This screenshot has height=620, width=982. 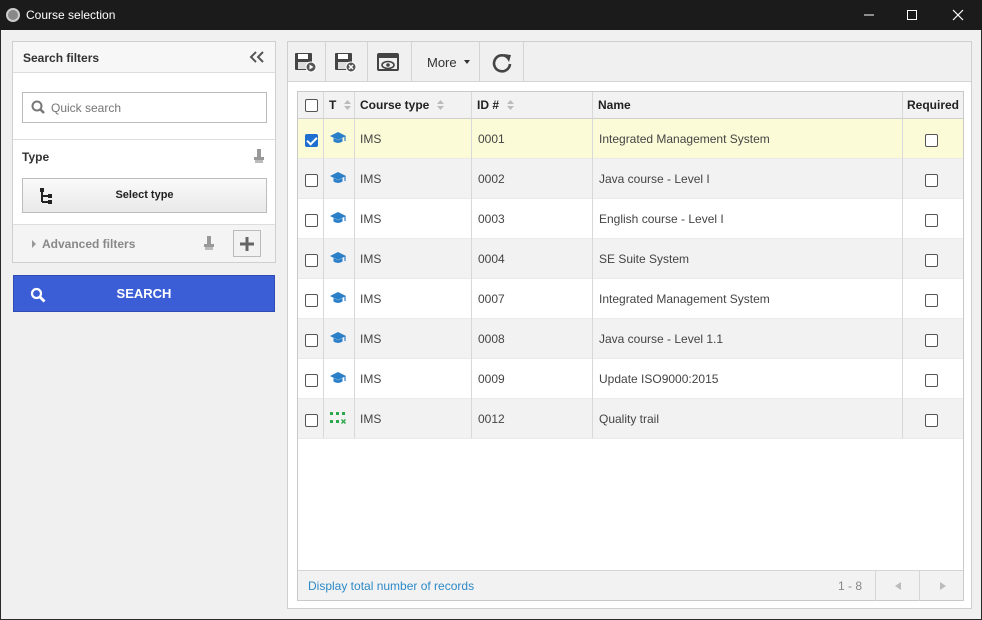 What do you see at coordinates (912, 15) in the screenshot?
I see `maximize-button` at bounding box center [912, 15].